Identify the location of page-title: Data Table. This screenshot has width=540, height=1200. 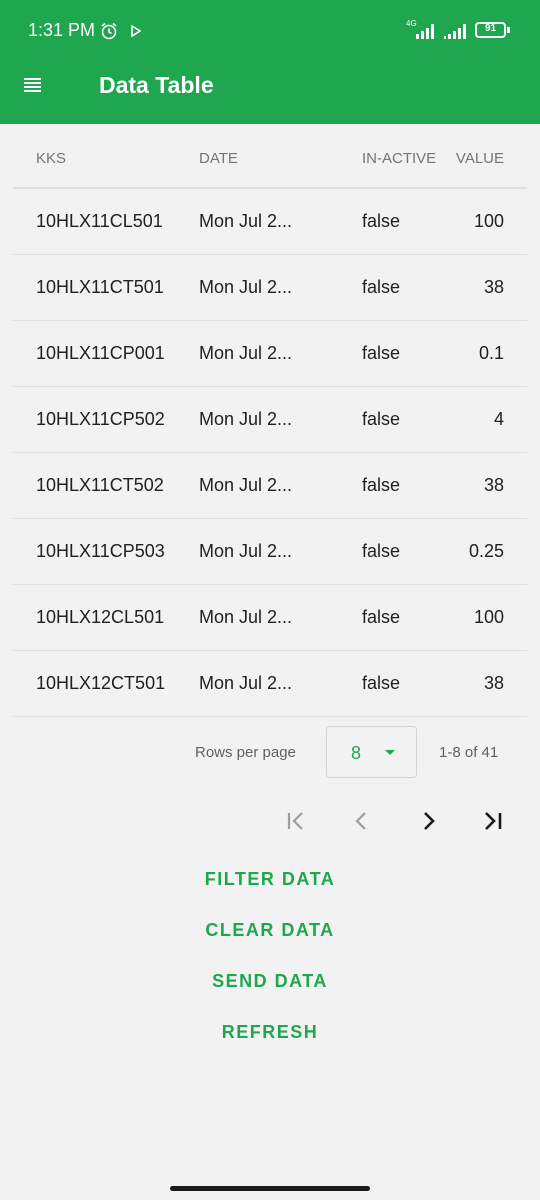
(156, 85).